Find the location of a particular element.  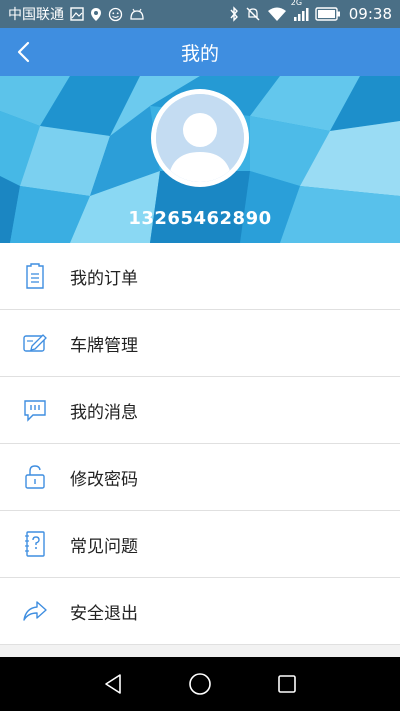

menu-item-label: 常见问题 is located at coordinates (104, 546).